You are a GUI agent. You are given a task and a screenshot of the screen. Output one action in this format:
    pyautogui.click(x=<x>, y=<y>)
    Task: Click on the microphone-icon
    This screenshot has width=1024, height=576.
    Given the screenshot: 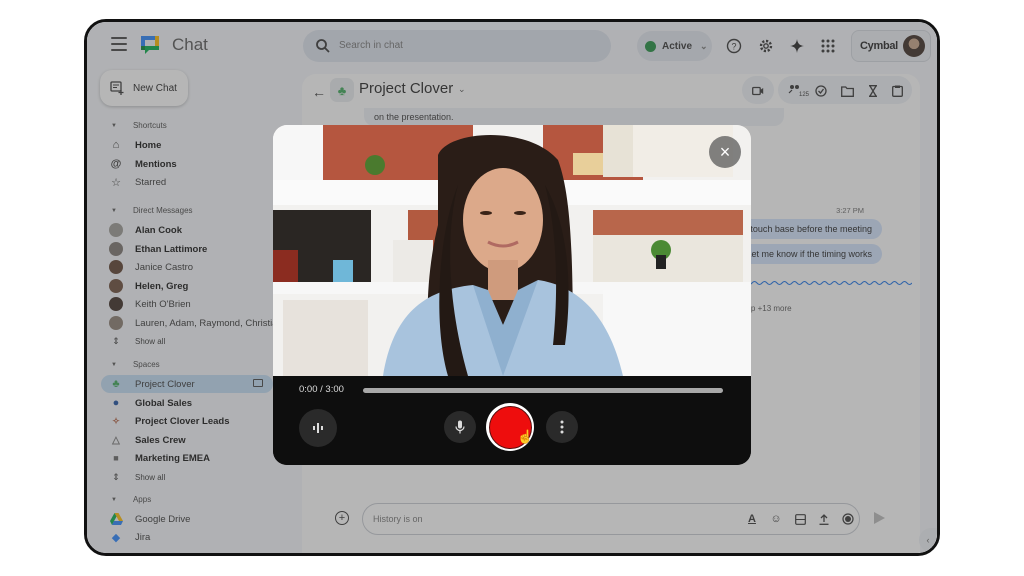 What is the action you would take?
    pyautogui.click(x=460, y=427)
    